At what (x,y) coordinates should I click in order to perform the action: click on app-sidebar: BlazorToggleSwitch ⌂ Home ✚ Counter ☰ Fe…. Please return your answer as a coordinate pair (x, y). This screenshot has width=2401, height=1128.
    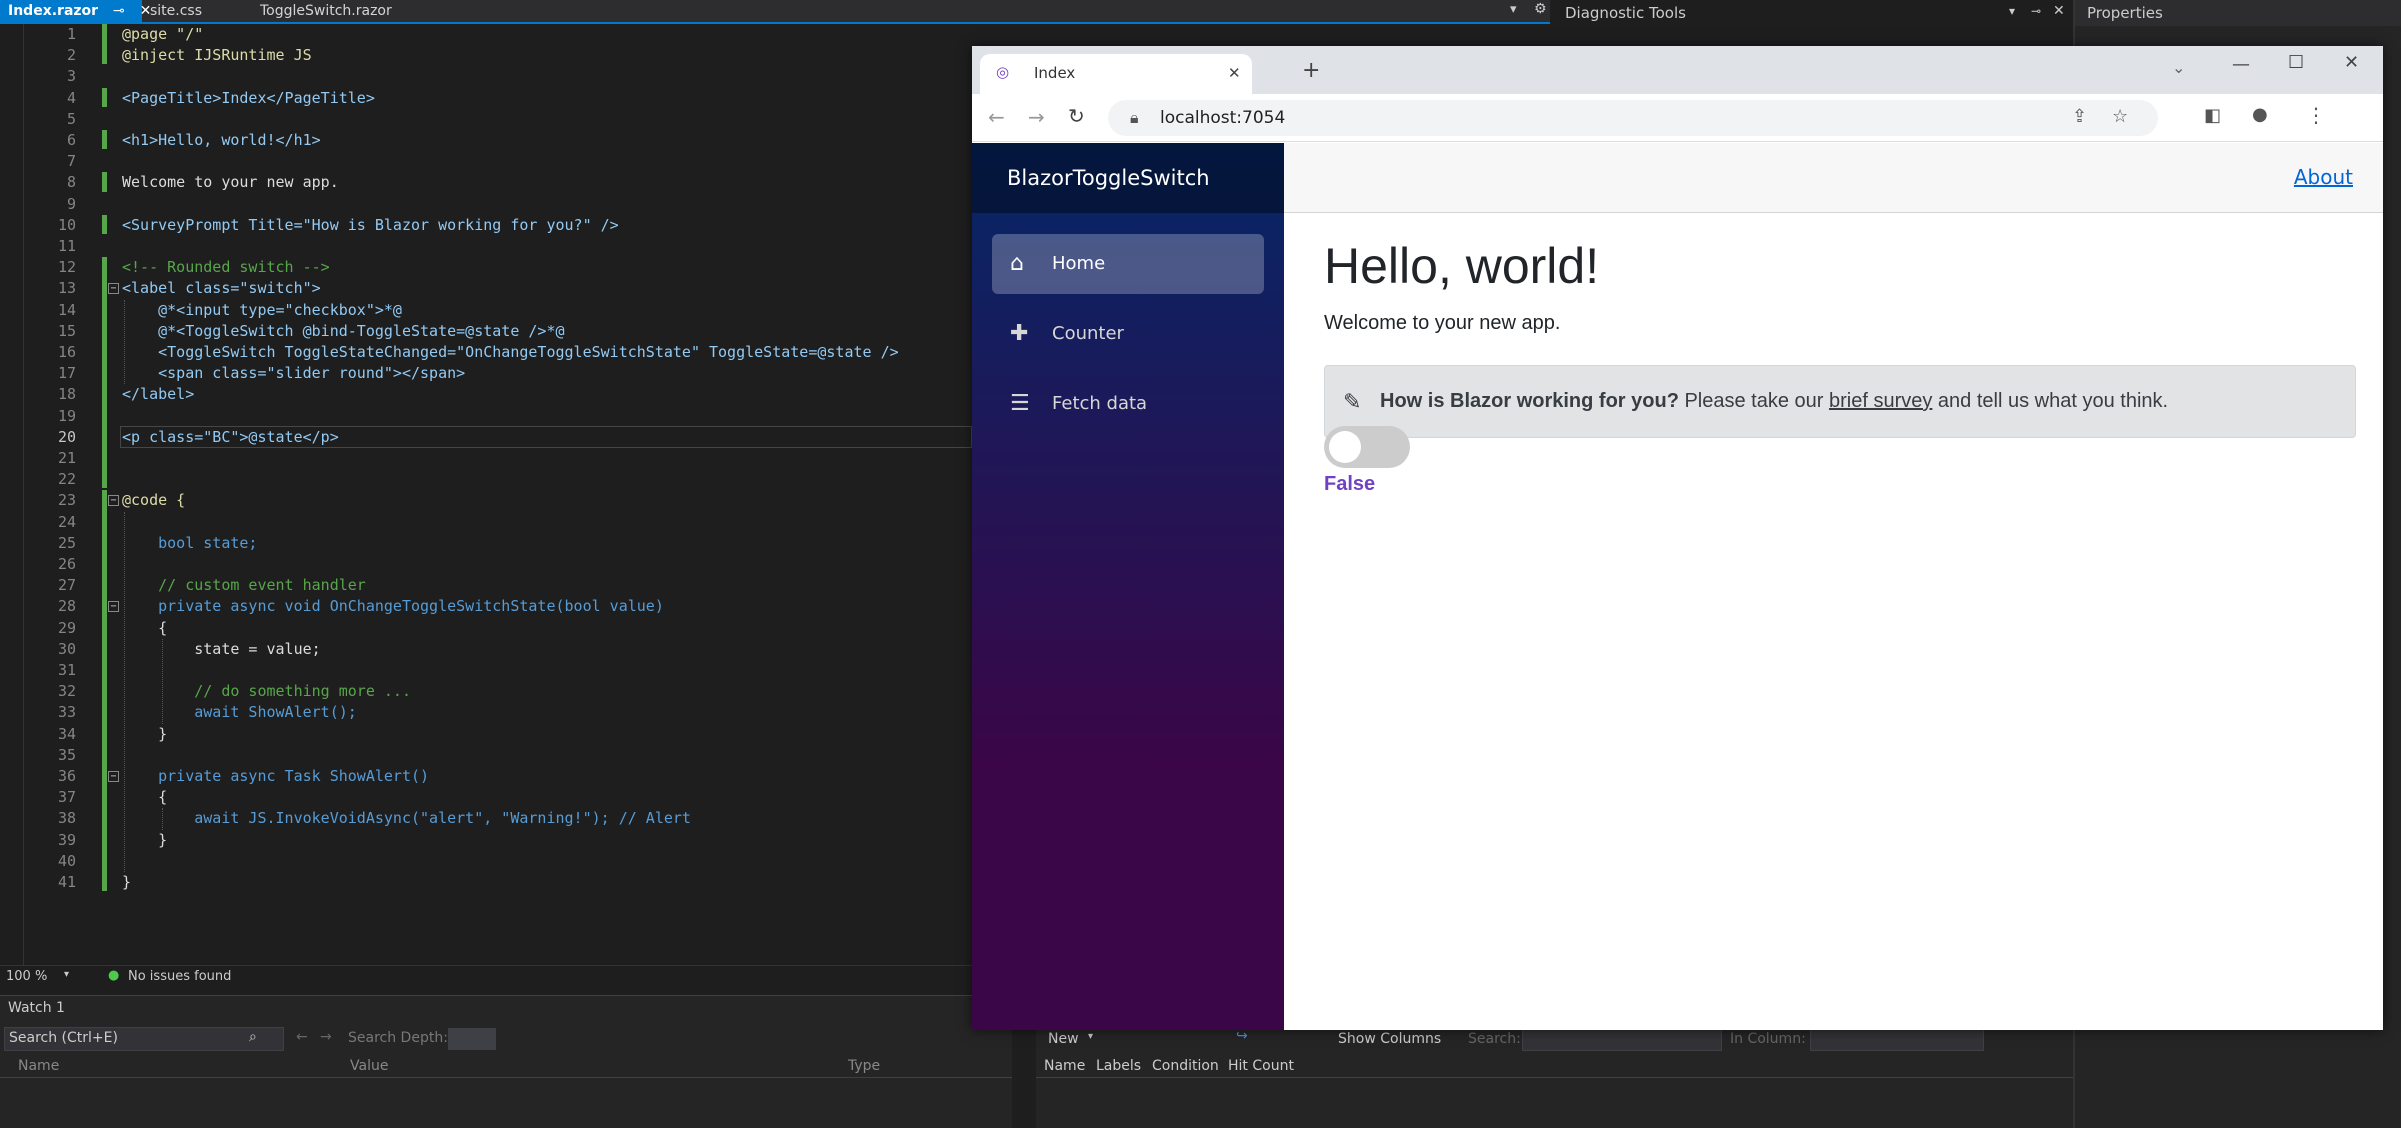
    Looking at the image, I should click on (1128, 586).